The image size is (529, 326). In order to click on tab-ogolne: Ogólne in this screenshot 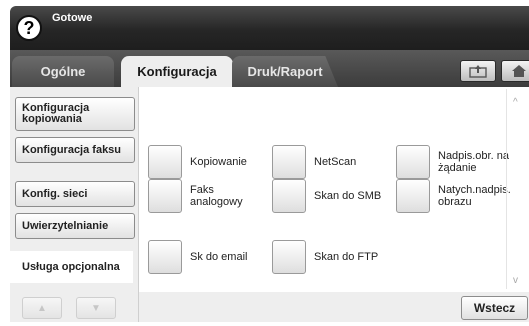, I will do `click(63, 71)`.